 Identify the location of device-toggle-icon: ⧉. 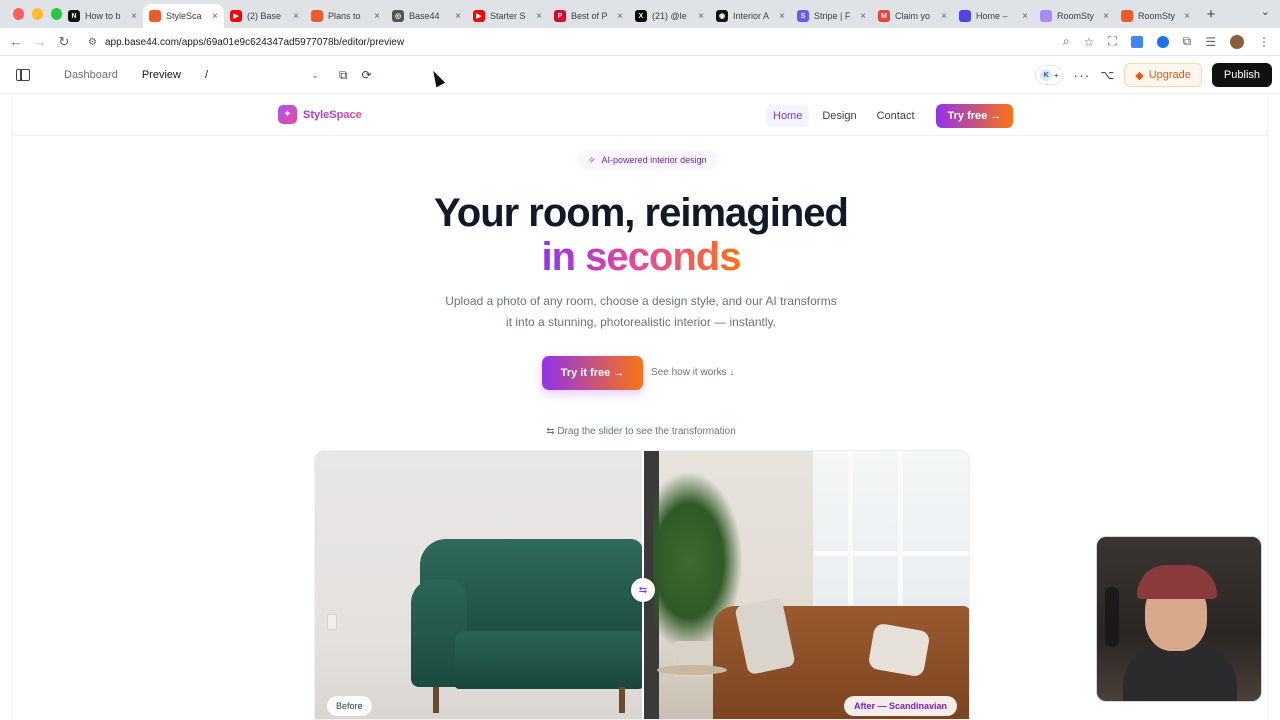
(343, 75).